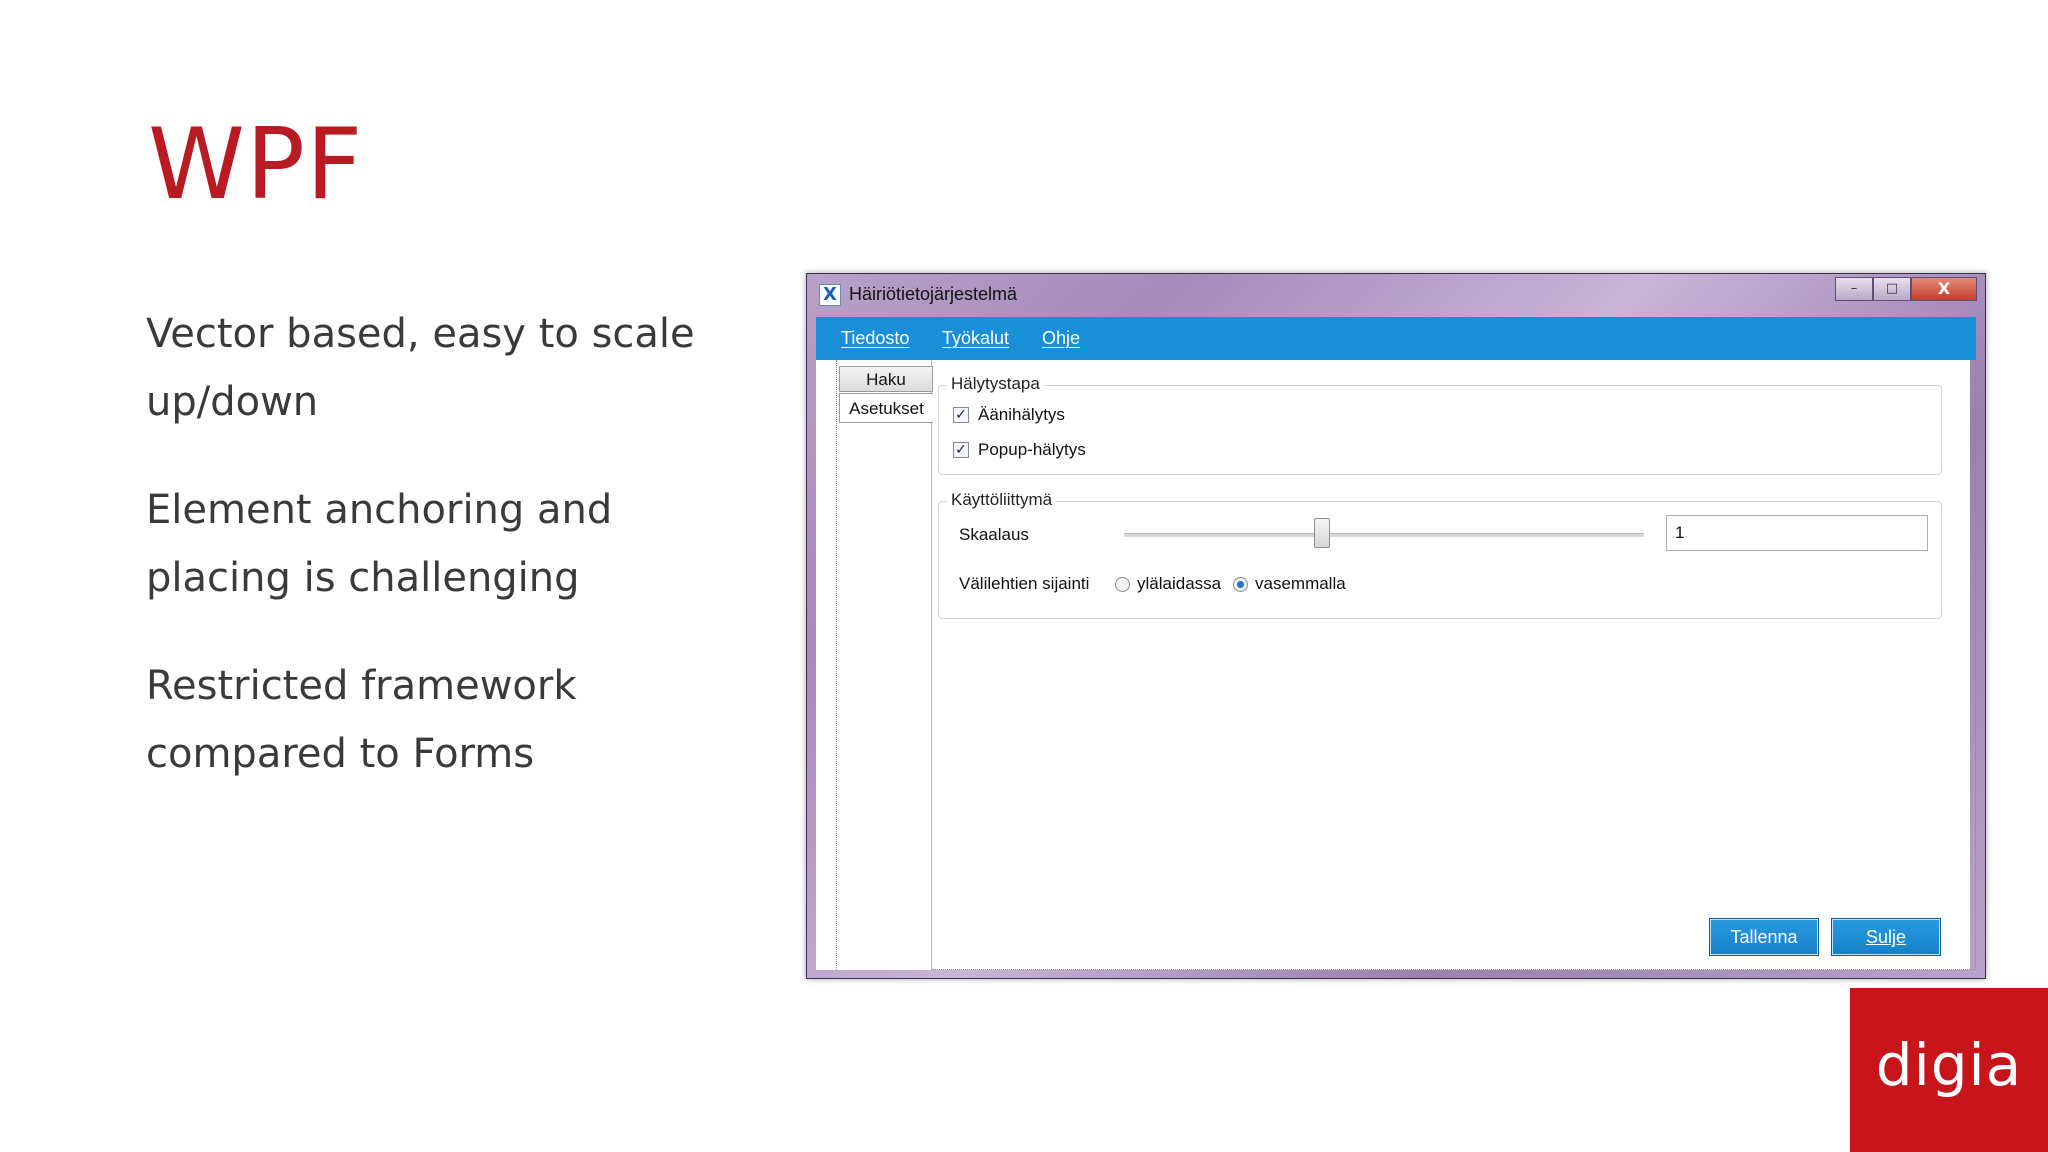 The width and height of the screenshot is (2048, 1152). I want to click on close-window-button: X, so click(1944, 289).